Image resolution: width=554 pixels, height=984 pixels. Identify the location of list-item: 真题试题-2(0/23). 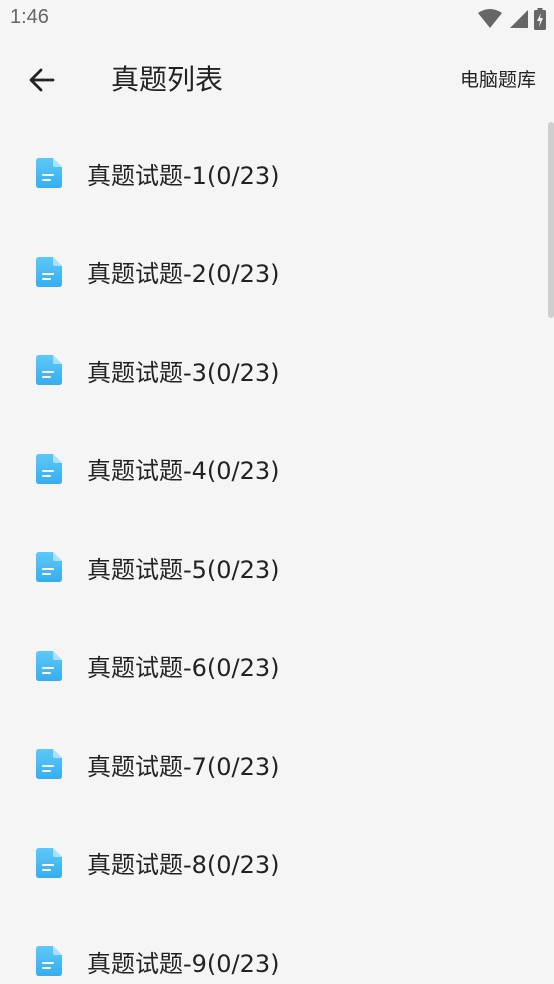
(277, 272).